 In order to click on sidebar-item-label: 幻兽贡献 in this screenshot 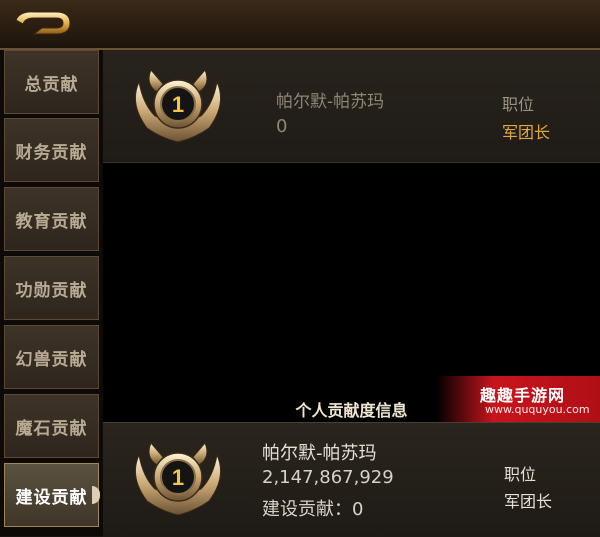, I will do `click(51, 359)`.